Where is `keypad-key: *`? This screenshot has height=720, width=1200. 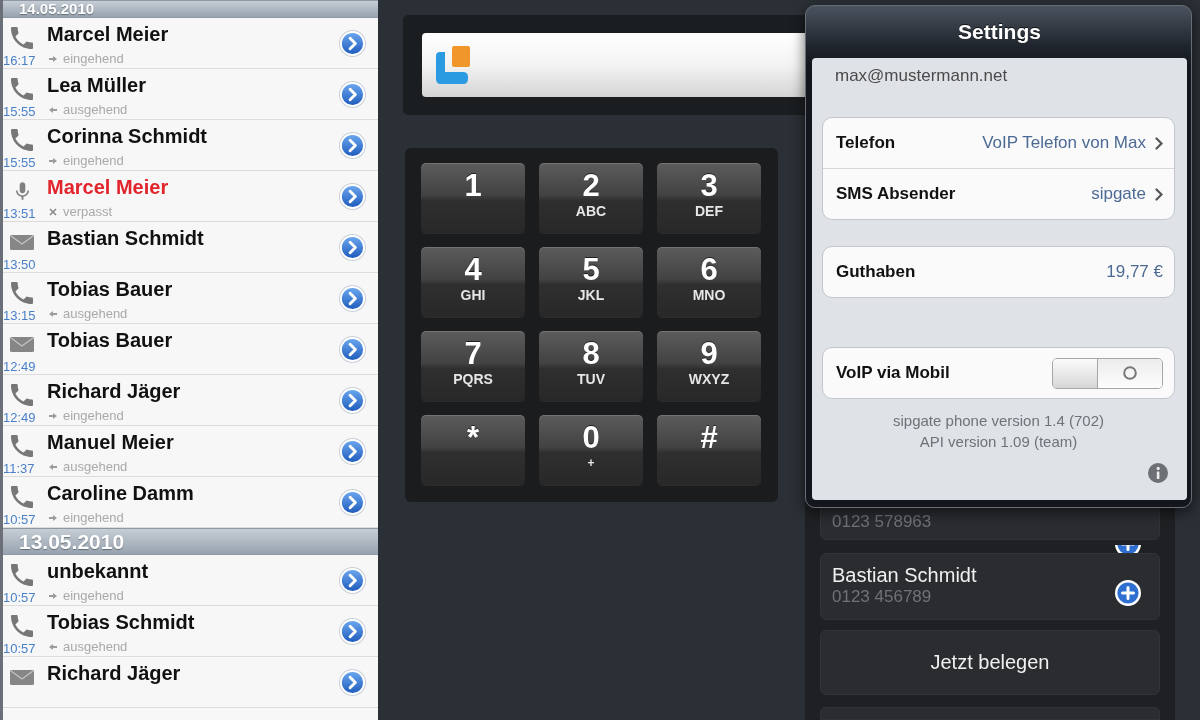 keypad-key: * is located at coordinates (473, 450).